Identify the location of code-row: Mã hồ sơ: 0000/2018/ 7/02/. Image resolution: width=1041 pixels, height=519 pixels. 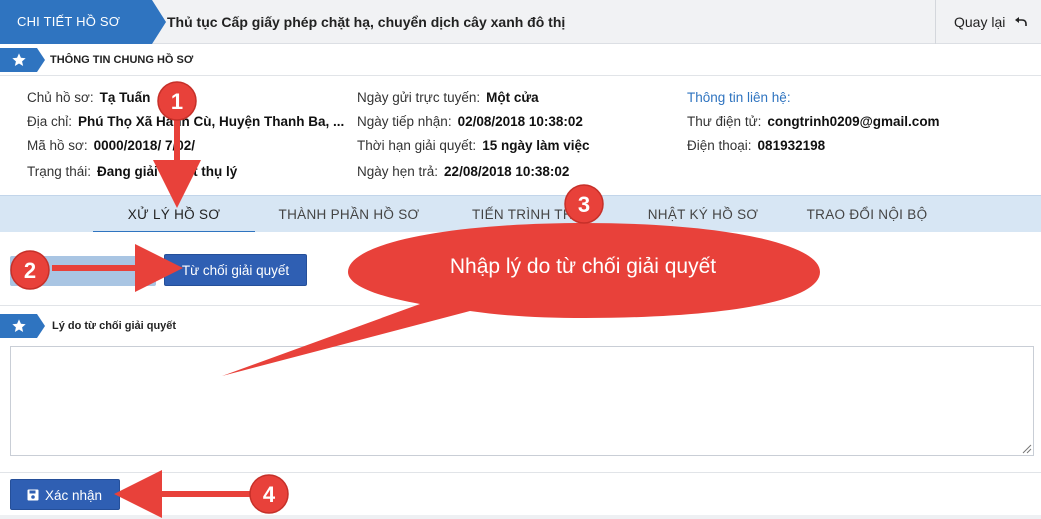
(111, 146).